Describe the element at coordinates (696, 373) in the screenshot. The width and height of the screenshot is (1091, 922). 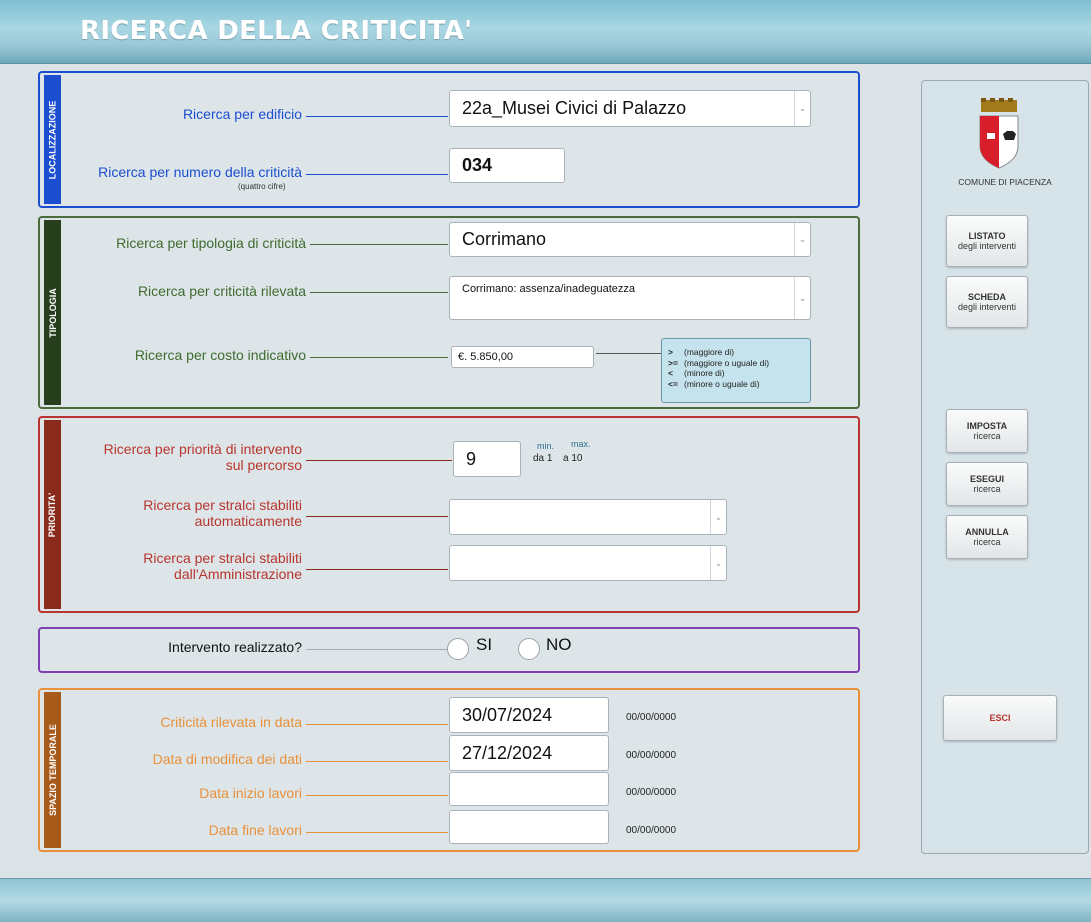
I see `operator-row: < (minore di)` at that location.